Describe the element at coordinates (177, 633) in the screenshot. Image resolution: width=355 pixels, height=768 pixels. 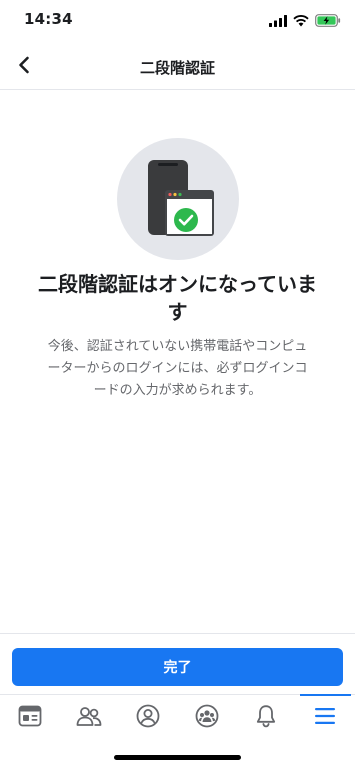
I see `footer-divider` at that location.